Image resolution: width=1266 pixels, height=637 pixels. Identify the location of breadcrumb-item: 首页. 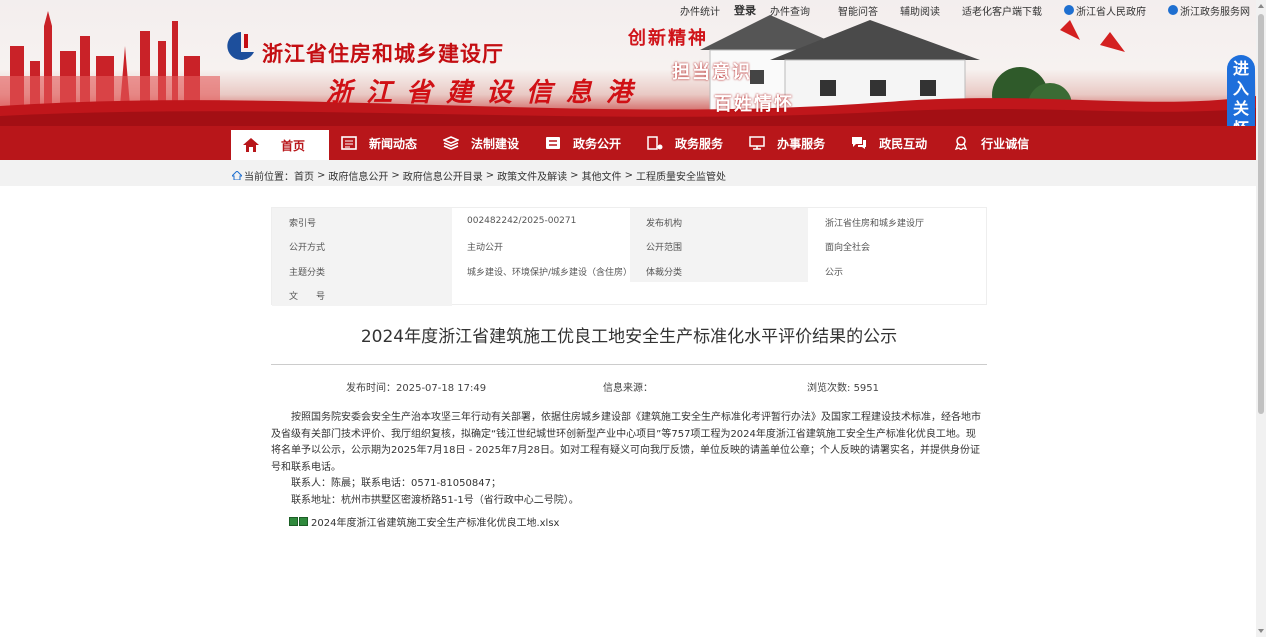
(304, 175).